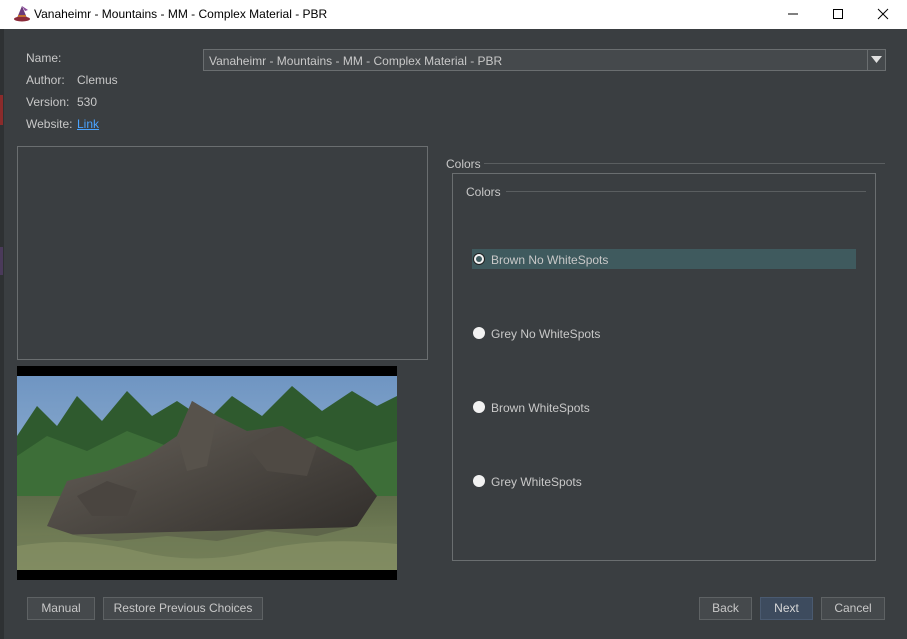 This screenshot has width=907, height=639. Describe the element at coordinates (22, 14) in the screenshot. I see `wizard-hat-icon` at that location.